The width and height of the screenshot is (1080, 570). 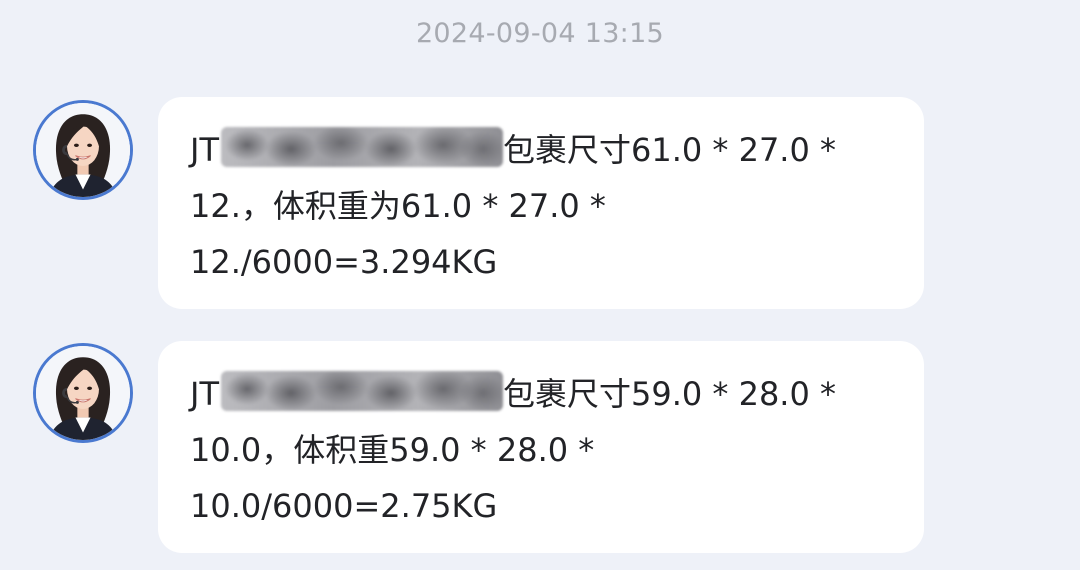 I want to click on message-line: 10.0，体积重59.0 * 28.0 *, so click(x=392, y=450).